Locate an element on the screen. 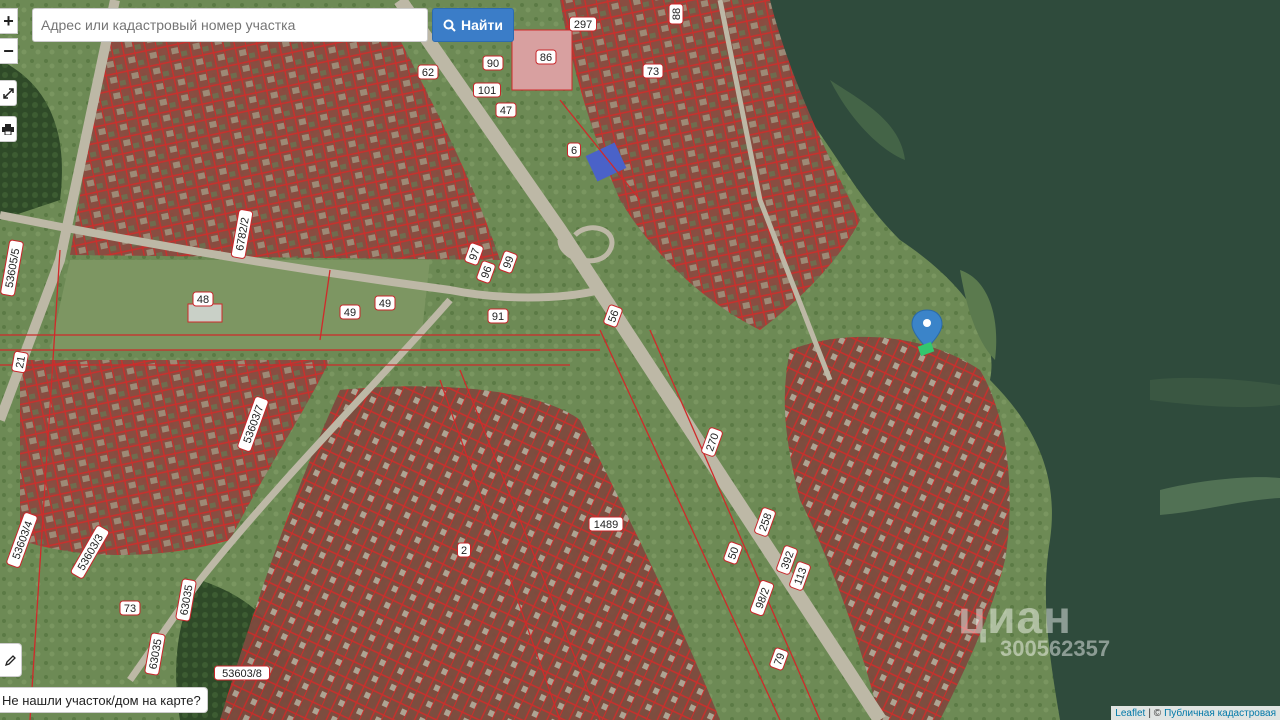 This screenshot has height=720, width=1280. zoom-in-icon: + is located at coordinates (8, 20).